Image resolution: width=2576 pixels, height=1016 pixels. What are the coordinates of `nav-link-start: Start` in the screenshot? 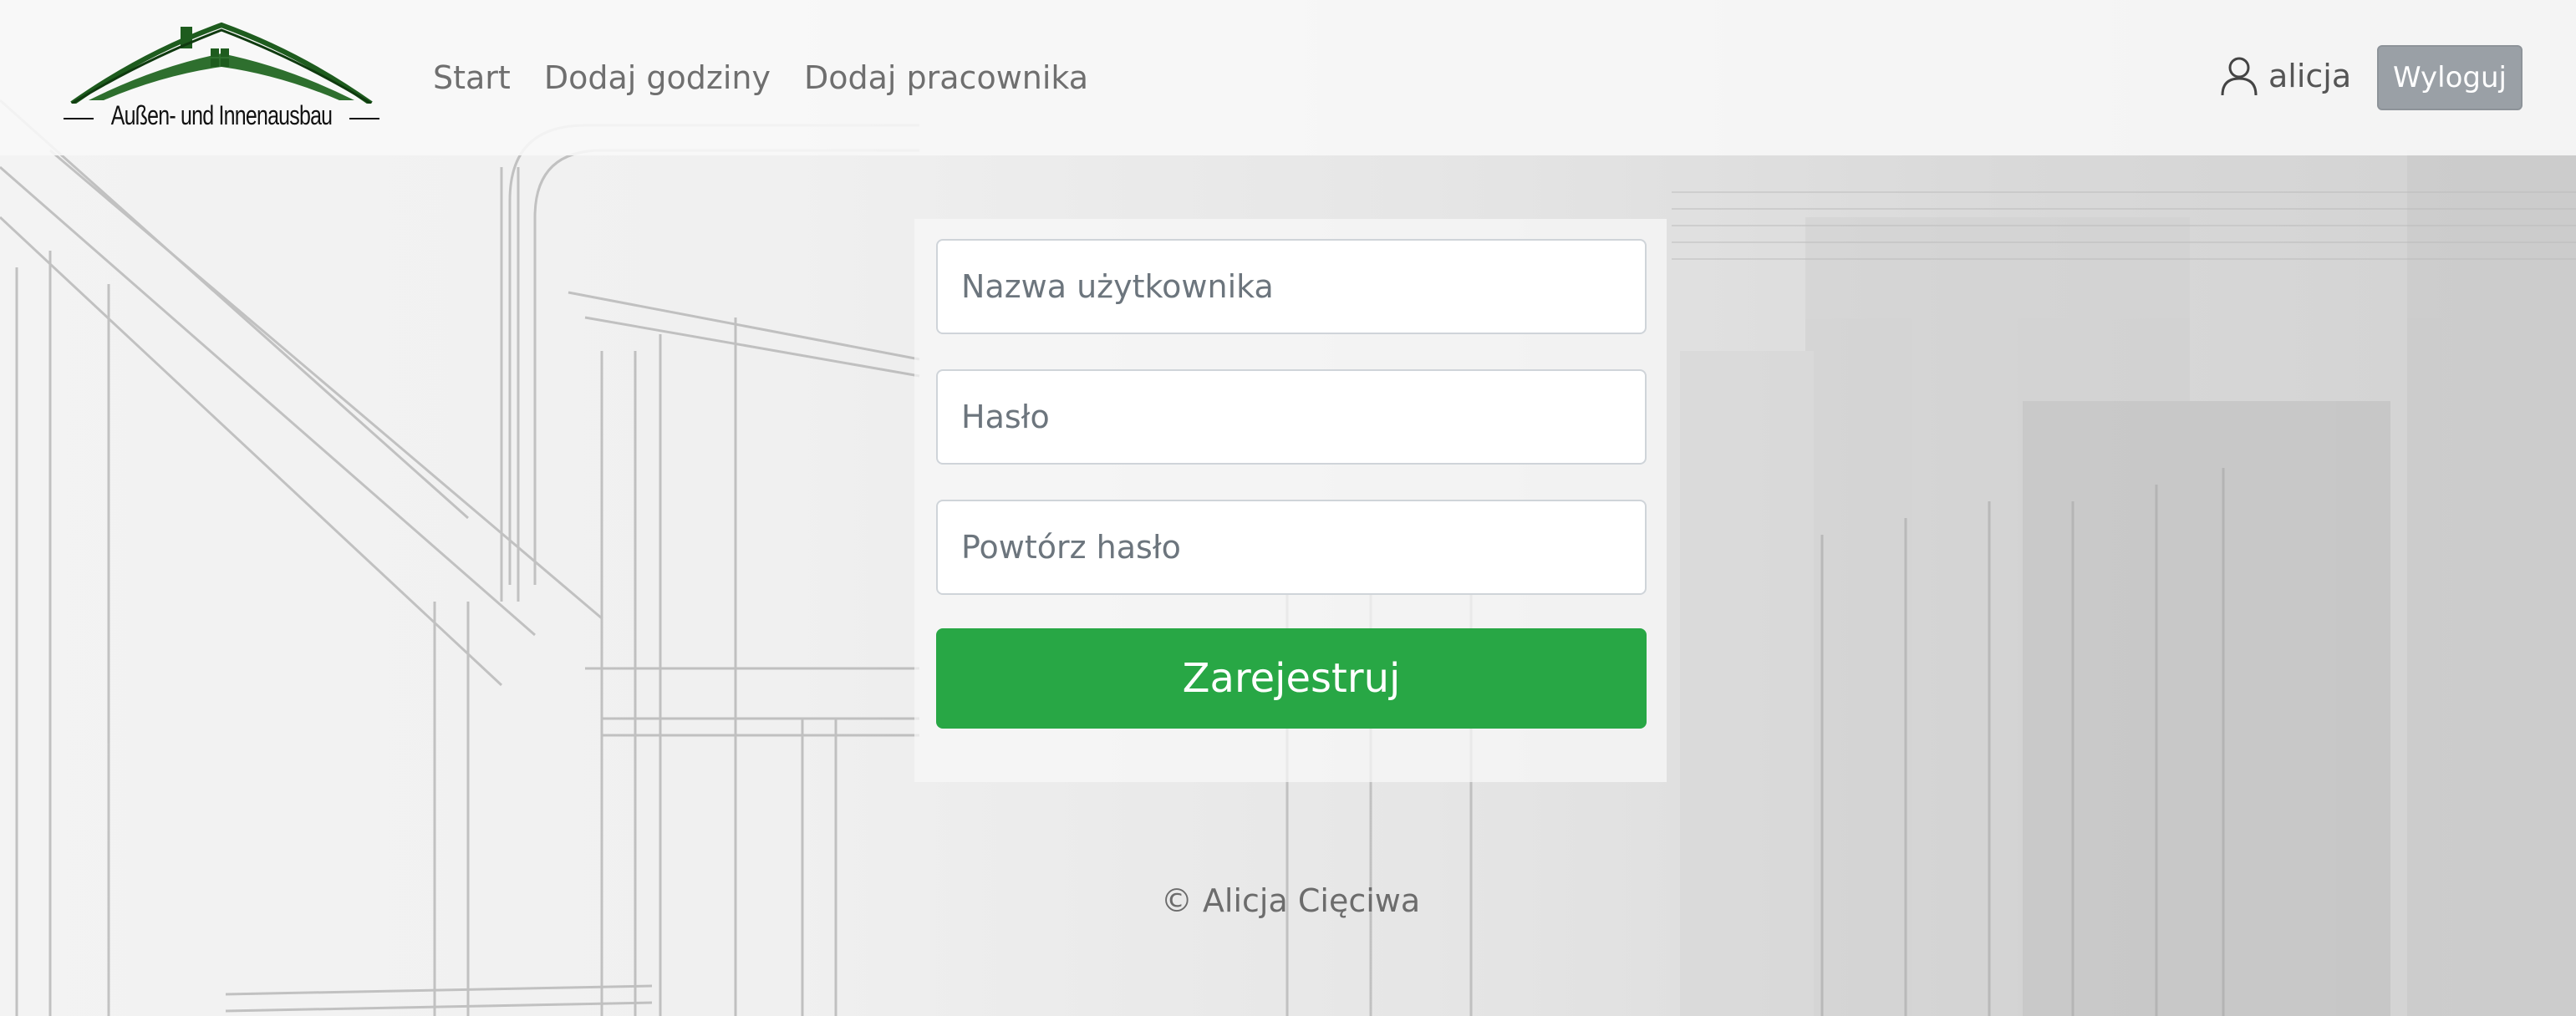 It's located at (472, 78).